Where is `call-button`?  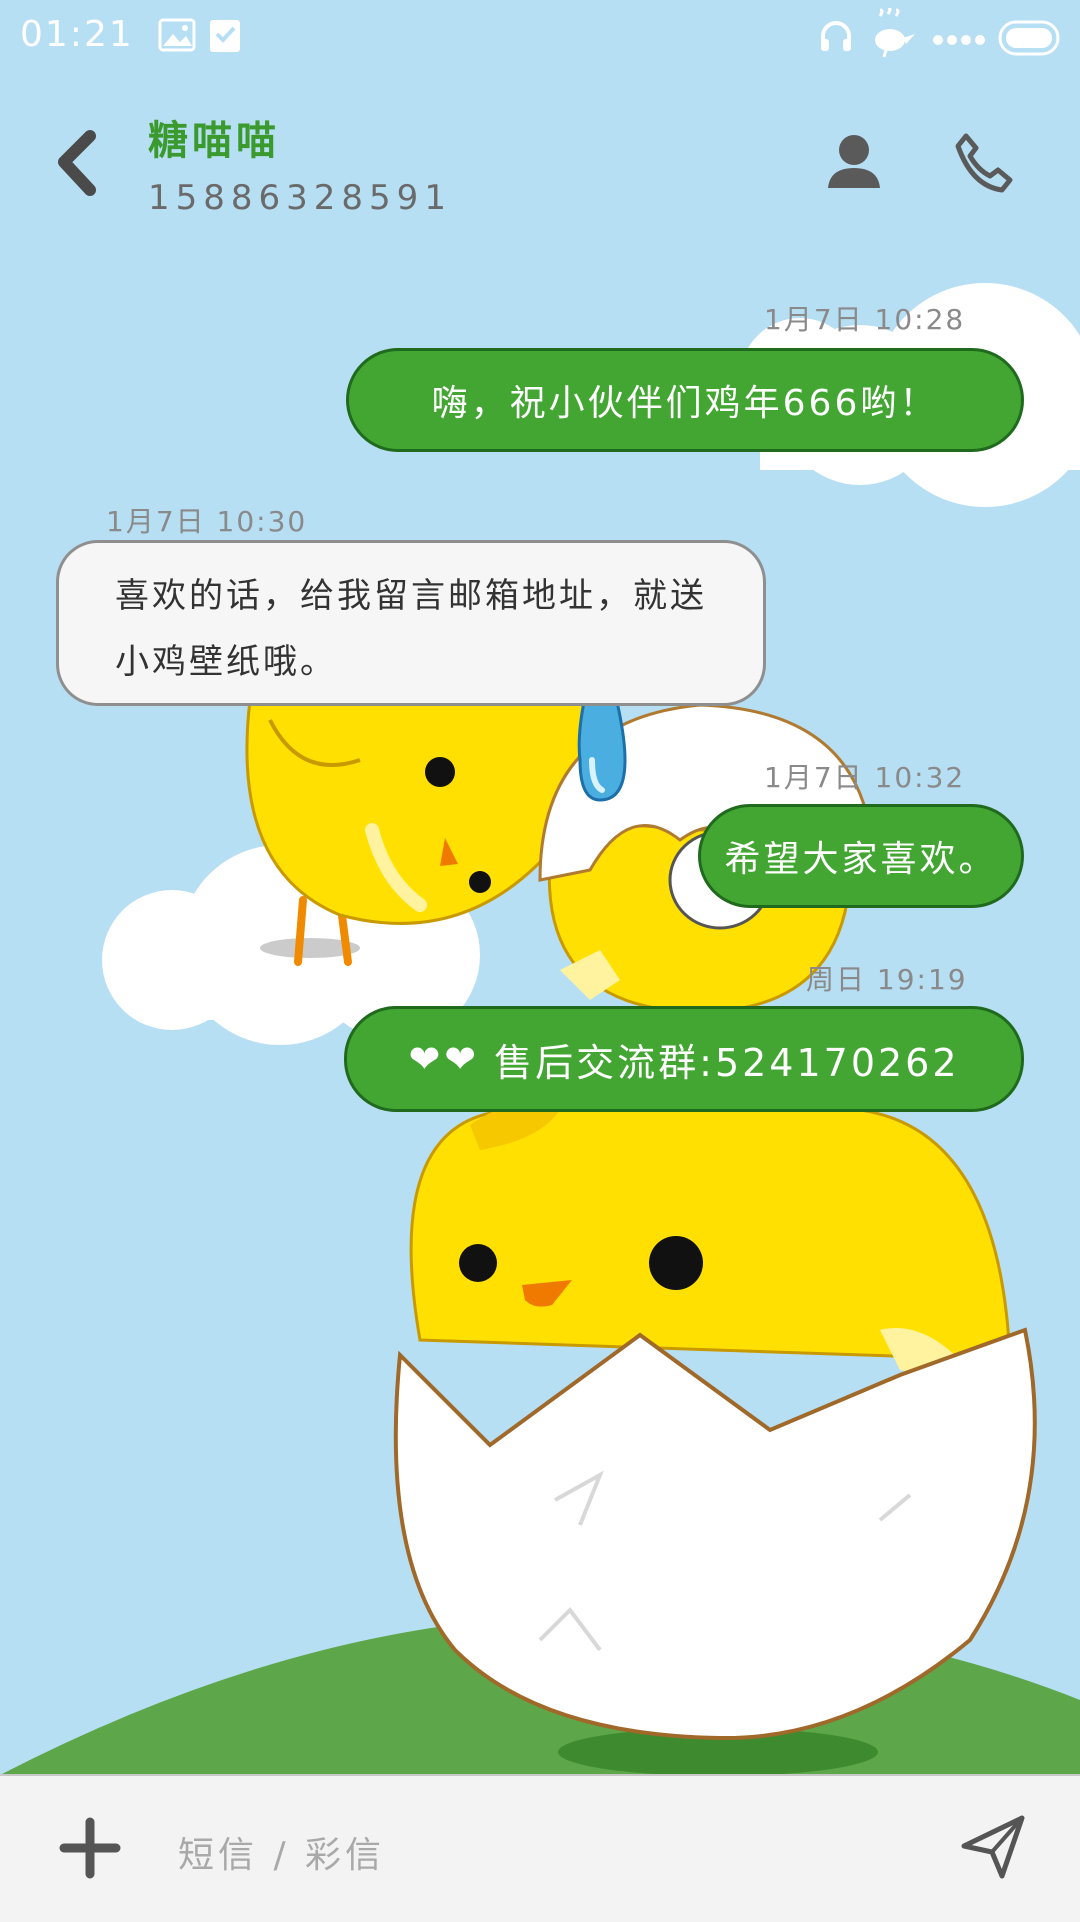 call-button is located at coordinates (984, 162).